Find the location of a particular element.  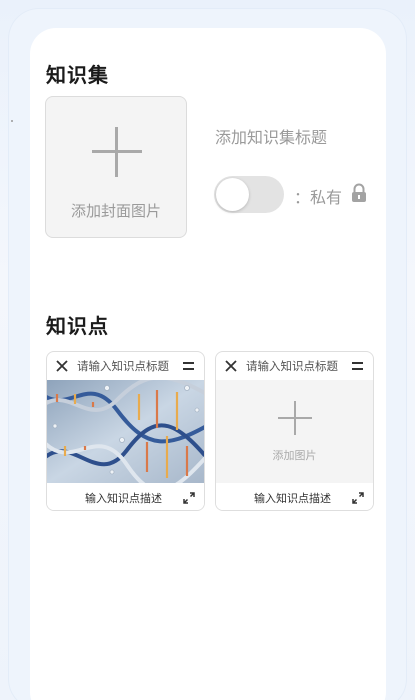

dna-image is located at coordinates (125, 434).